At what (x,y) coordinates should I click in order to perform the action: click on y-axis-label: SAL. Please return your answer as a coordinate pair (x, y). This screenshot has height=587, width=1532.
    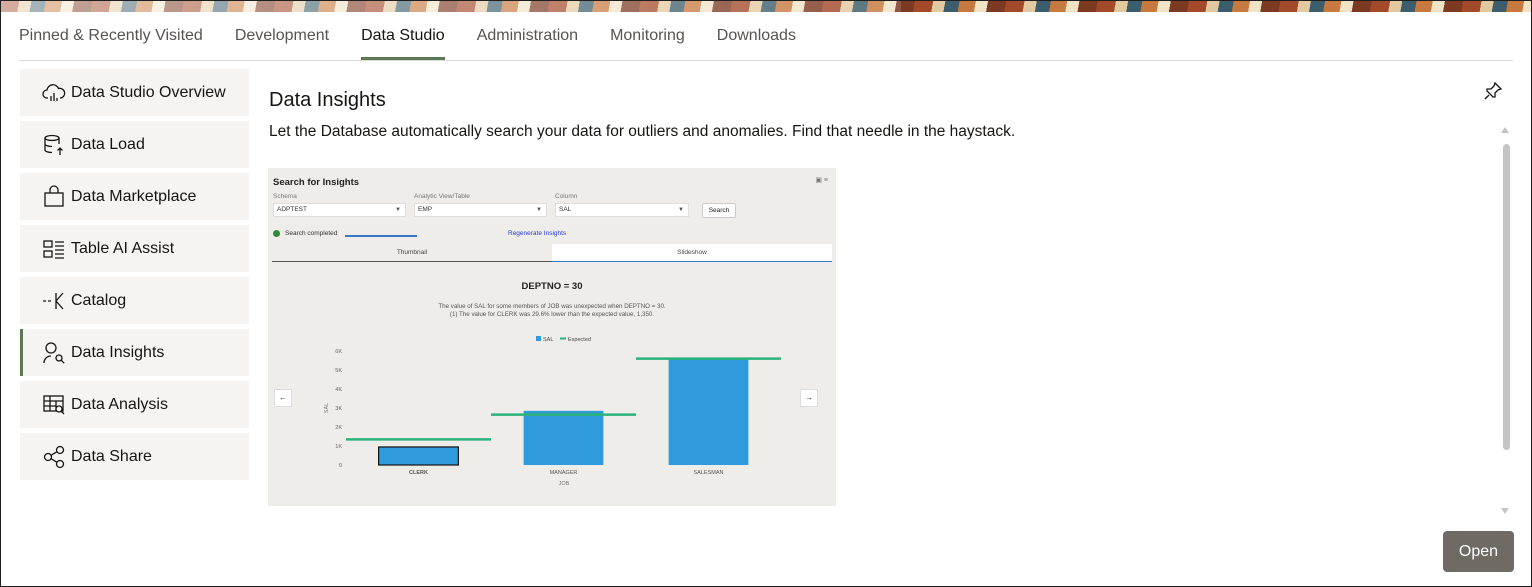
    Looking at the image, I should click on (327, 408).